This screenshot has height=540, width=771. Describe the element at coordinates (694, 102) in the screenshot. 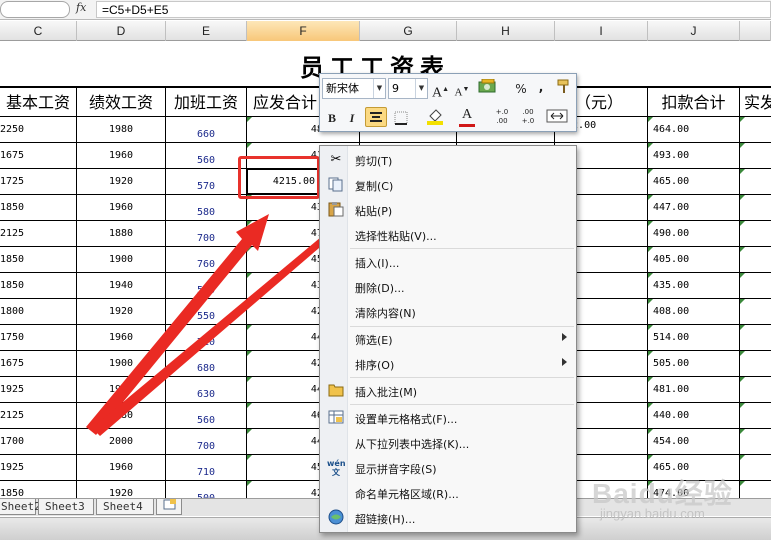

I see `header-deductions: 扣款合计` at that location.